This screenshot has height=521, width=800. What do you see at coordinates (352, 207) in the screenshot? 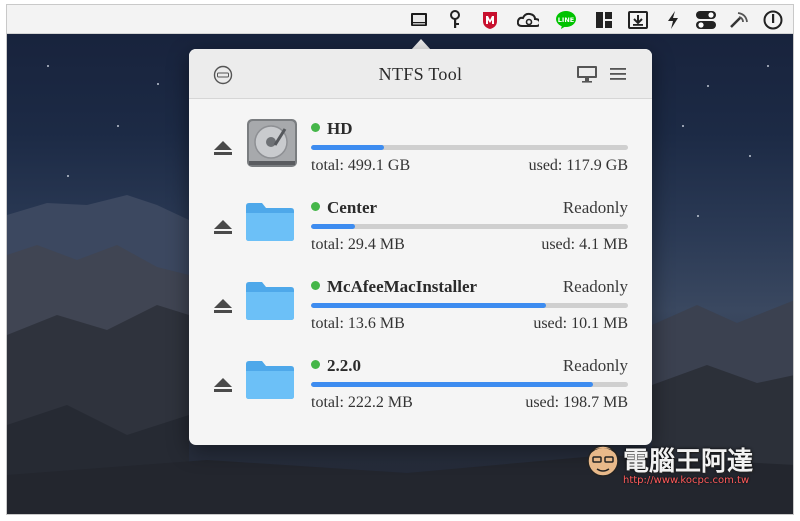
I see `drive-name-label: Center` at bounding box center [352, 207].